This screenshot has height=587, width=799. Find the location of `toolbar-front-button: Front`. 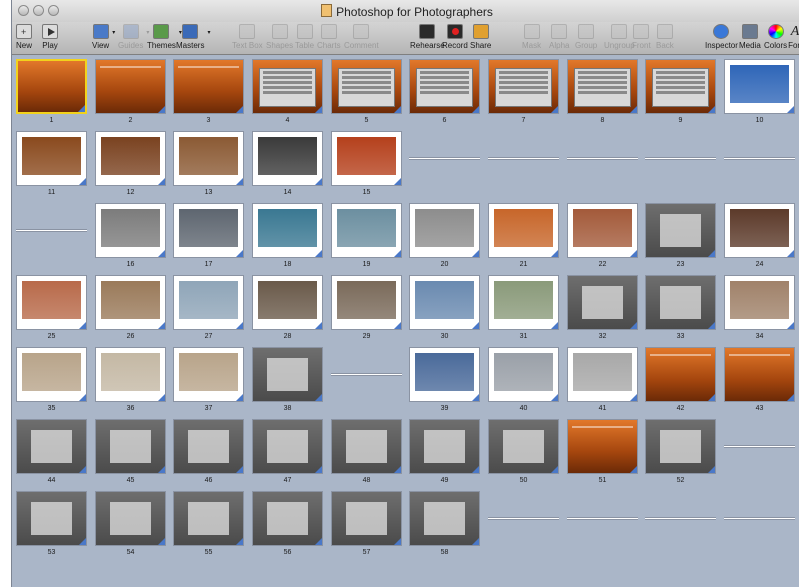

toolbar-front-button: Front is located at coordinates (641, 37).